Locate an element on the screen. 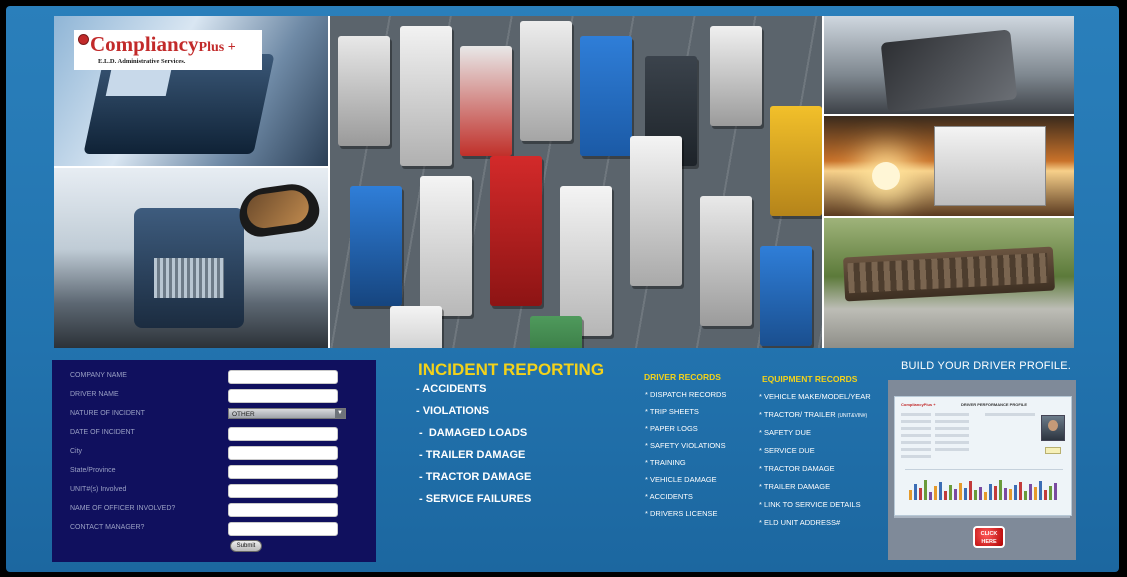  incident-item: - DAMAGED LOADS is located at coordinates (472, 433).